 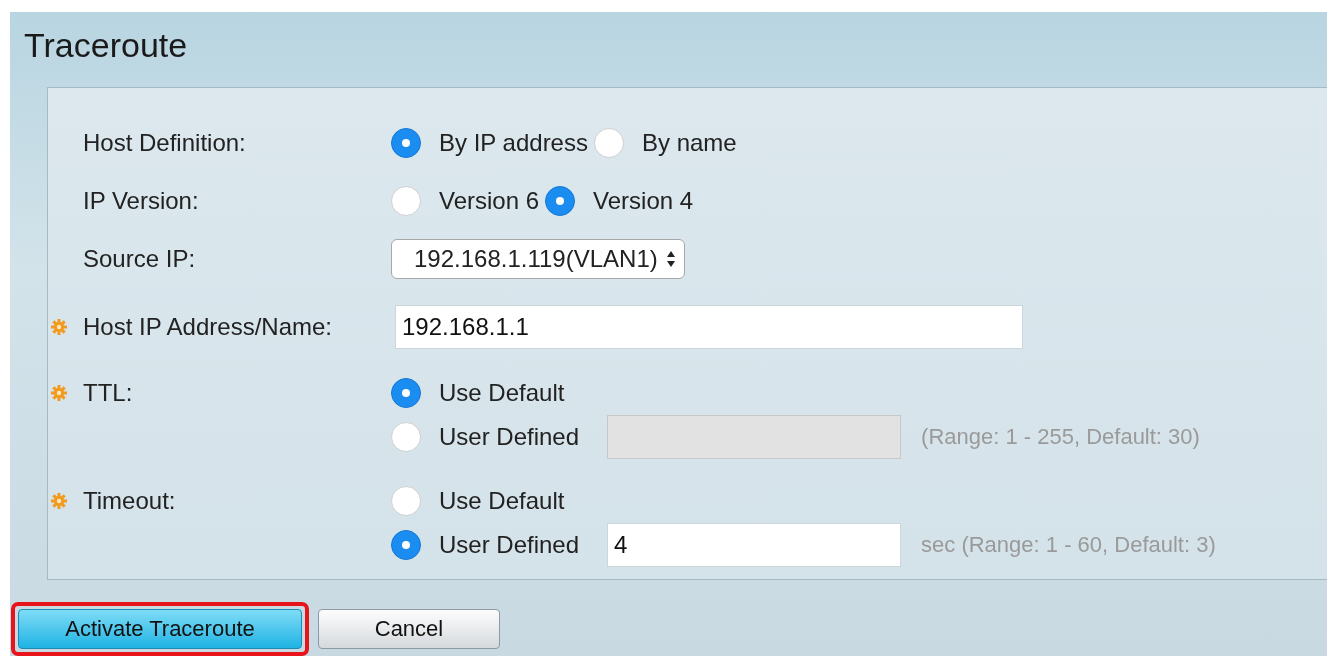 I want to click on radio-option: Version 4, so click(x=619, y=201).